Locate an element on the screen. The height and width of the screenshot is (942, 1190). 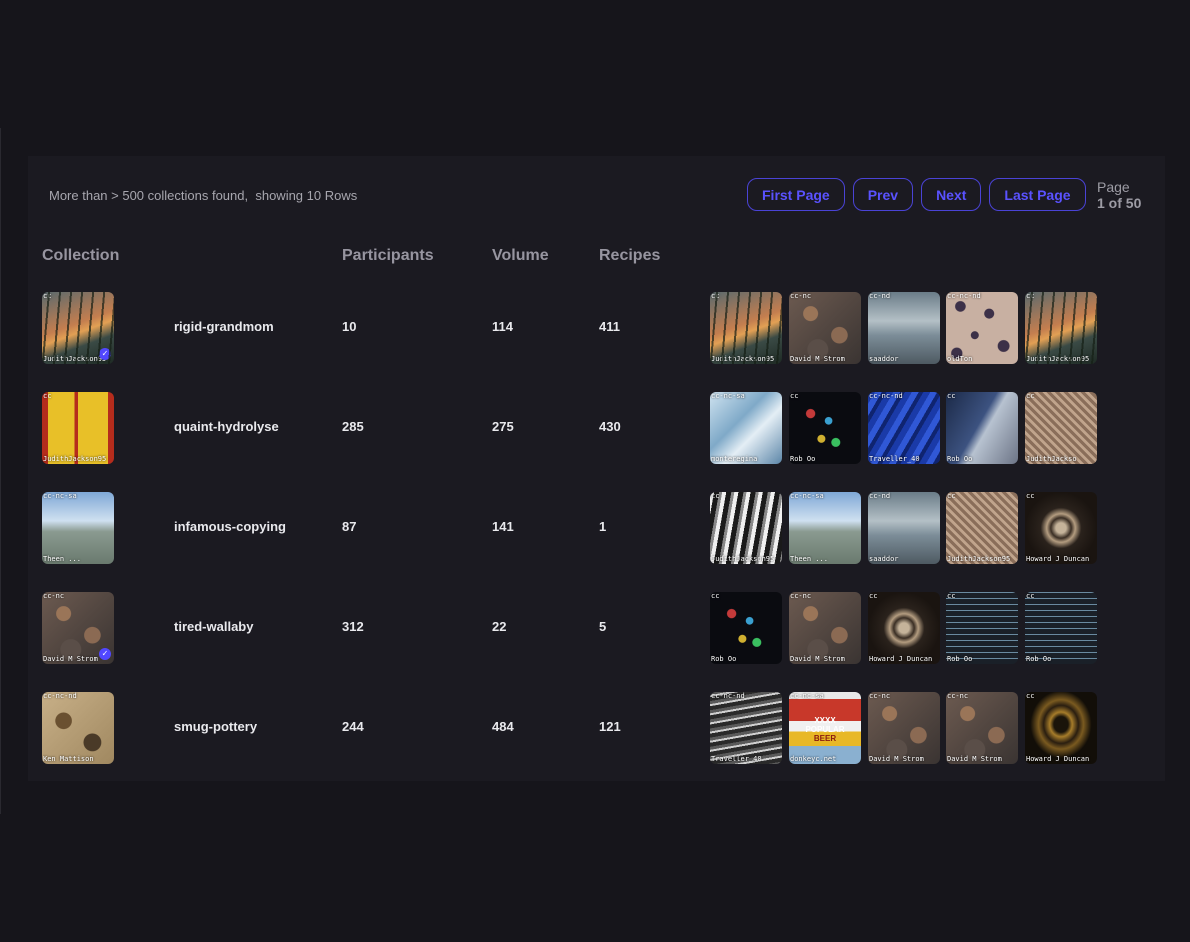
participants-count: 87 is located at coordinates (349, 526).